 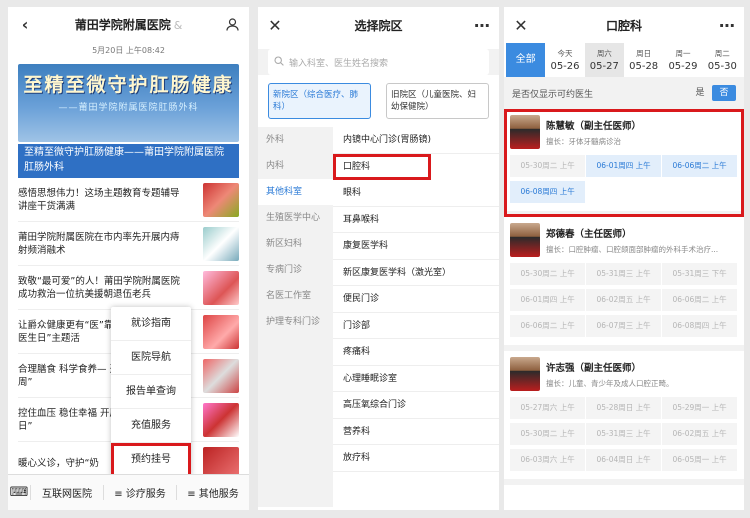 What do you see at coordinates (644, 53) in the screenshot?
I see `date-weekday: 周日` at bounding box center [644, 53].